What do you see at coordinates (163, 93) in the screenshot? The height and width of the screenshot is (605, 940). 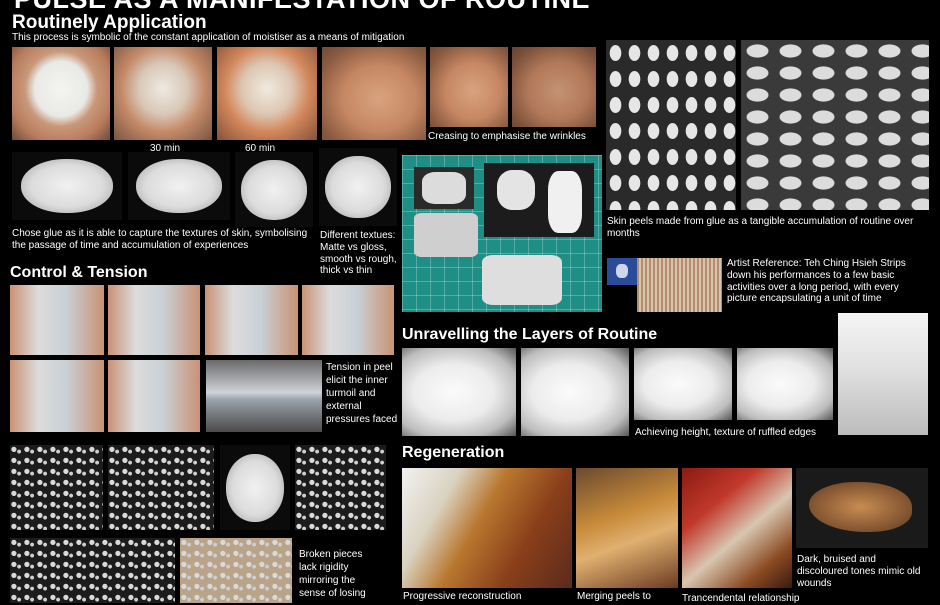 I see `hand-photo-spread` at bounding box center [163, 93].